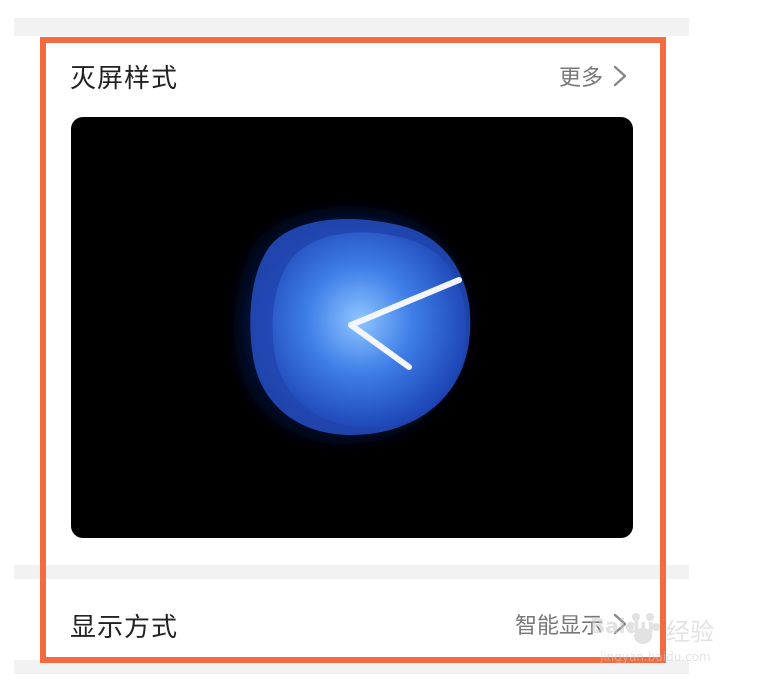 This screenshot has height=687, width=759. Describe the element at coordinates (124, 79) in the screenshot. I see `lock-screen-style-title: 灭屏样式` at that location.